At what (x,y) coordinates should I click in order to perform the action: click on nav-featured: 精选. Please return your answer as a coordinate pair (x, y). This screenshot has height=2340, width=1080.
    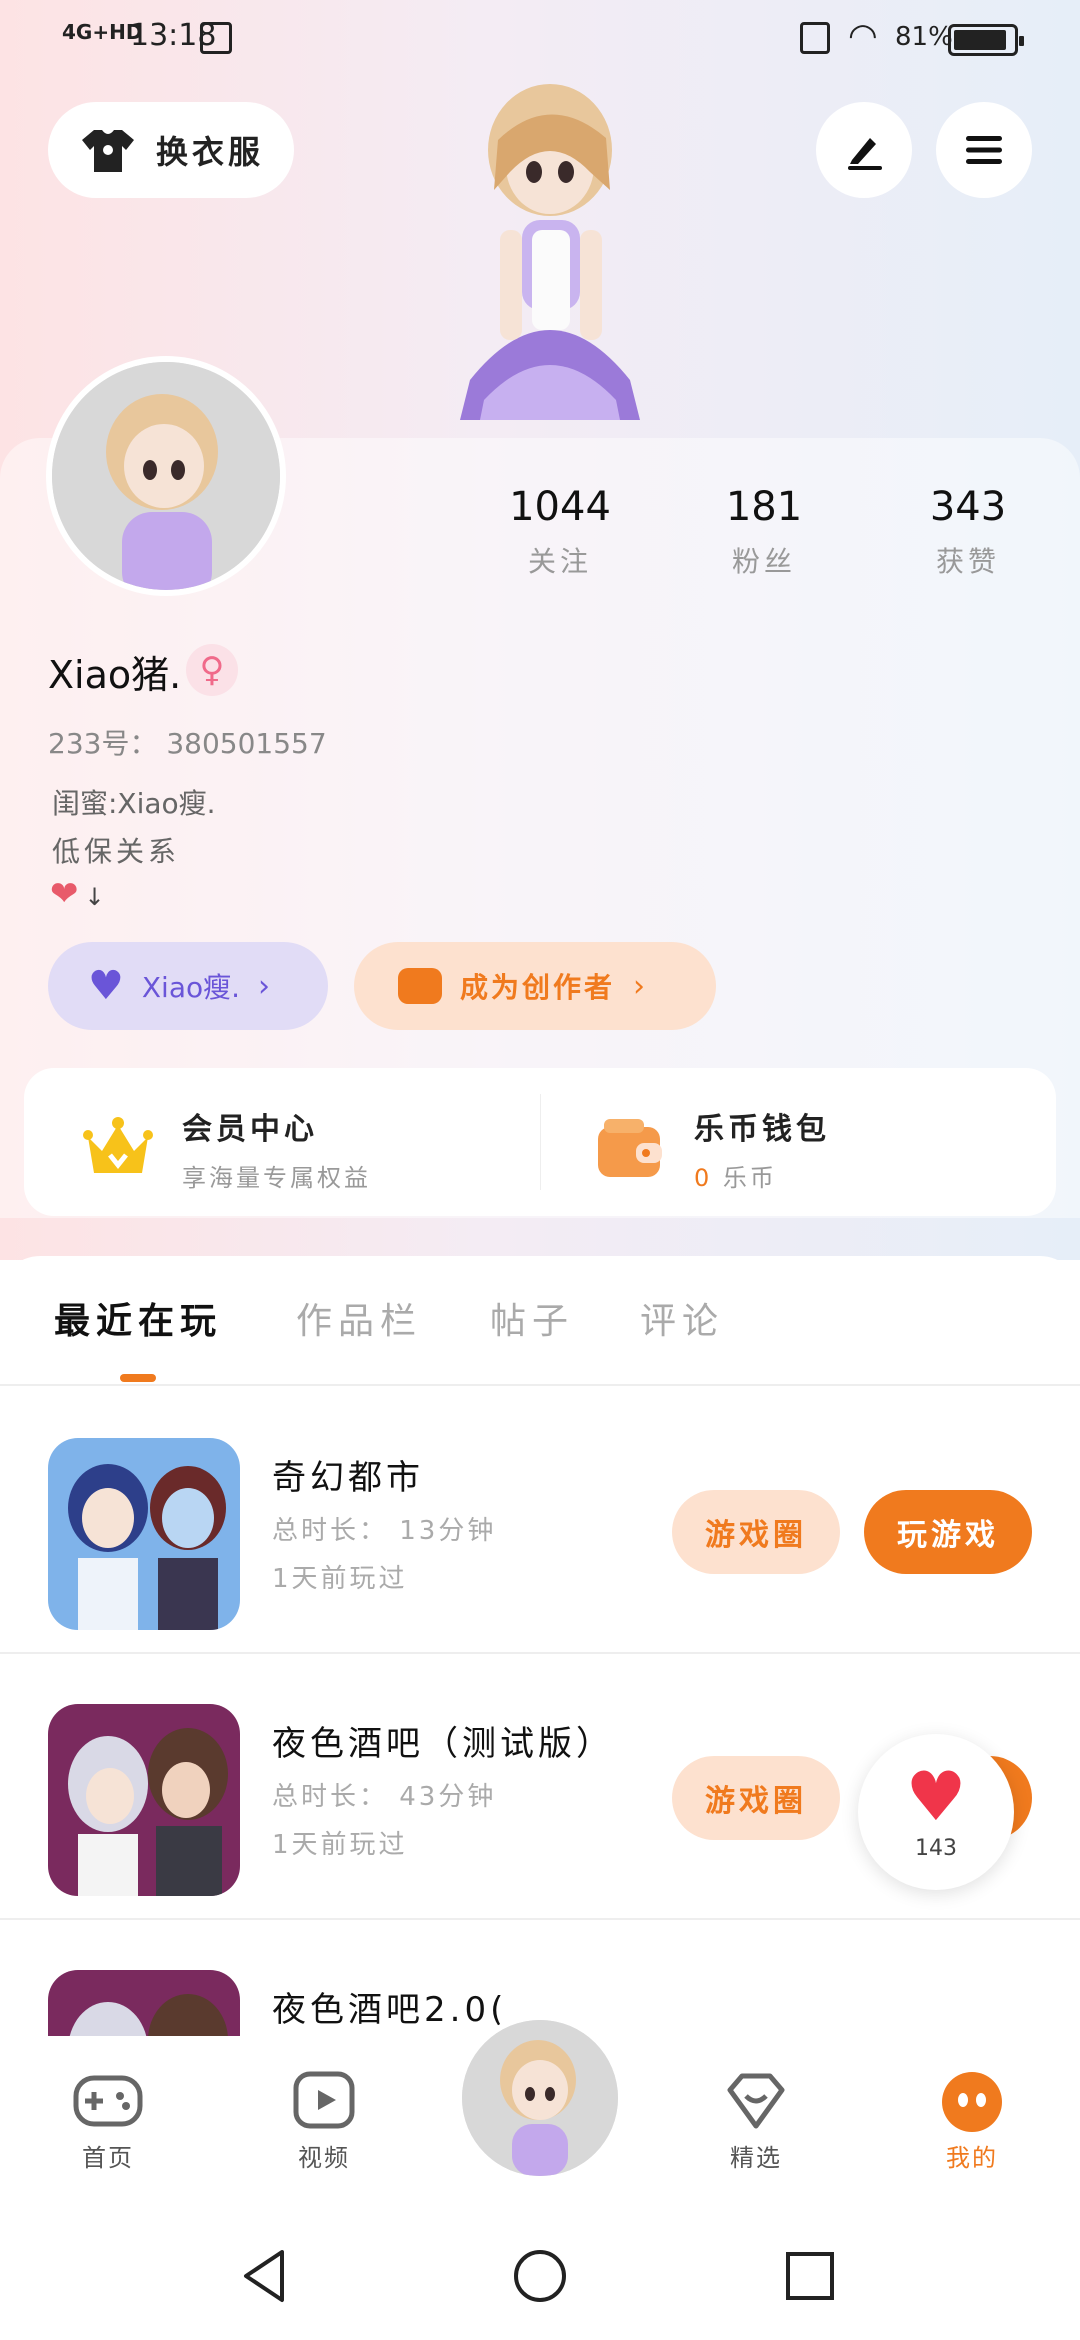
    Looking at the image, I should click on (756, 2121).